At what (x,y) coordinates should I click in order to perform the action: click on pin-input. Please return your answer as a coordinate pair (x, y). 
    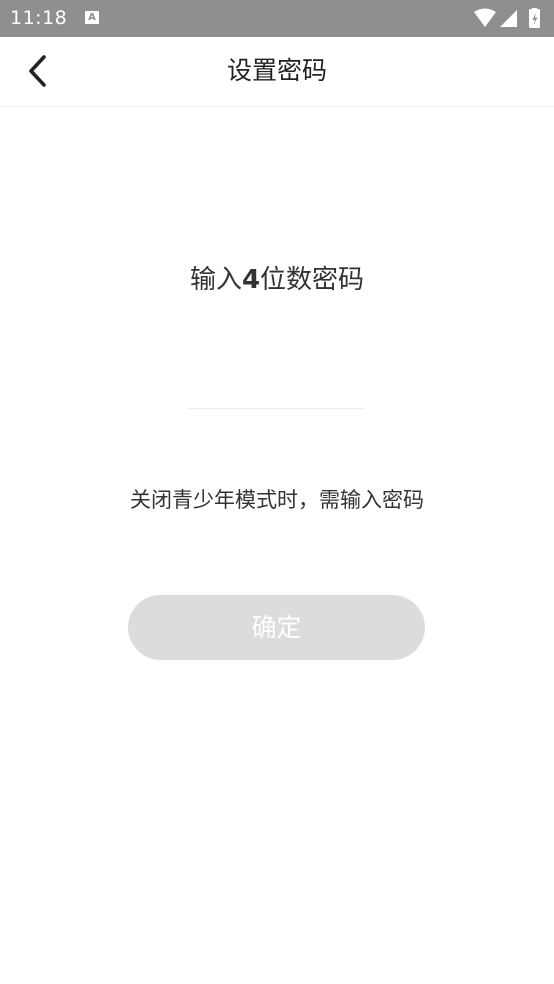
    Looking at the image, I should click on (276, 384).